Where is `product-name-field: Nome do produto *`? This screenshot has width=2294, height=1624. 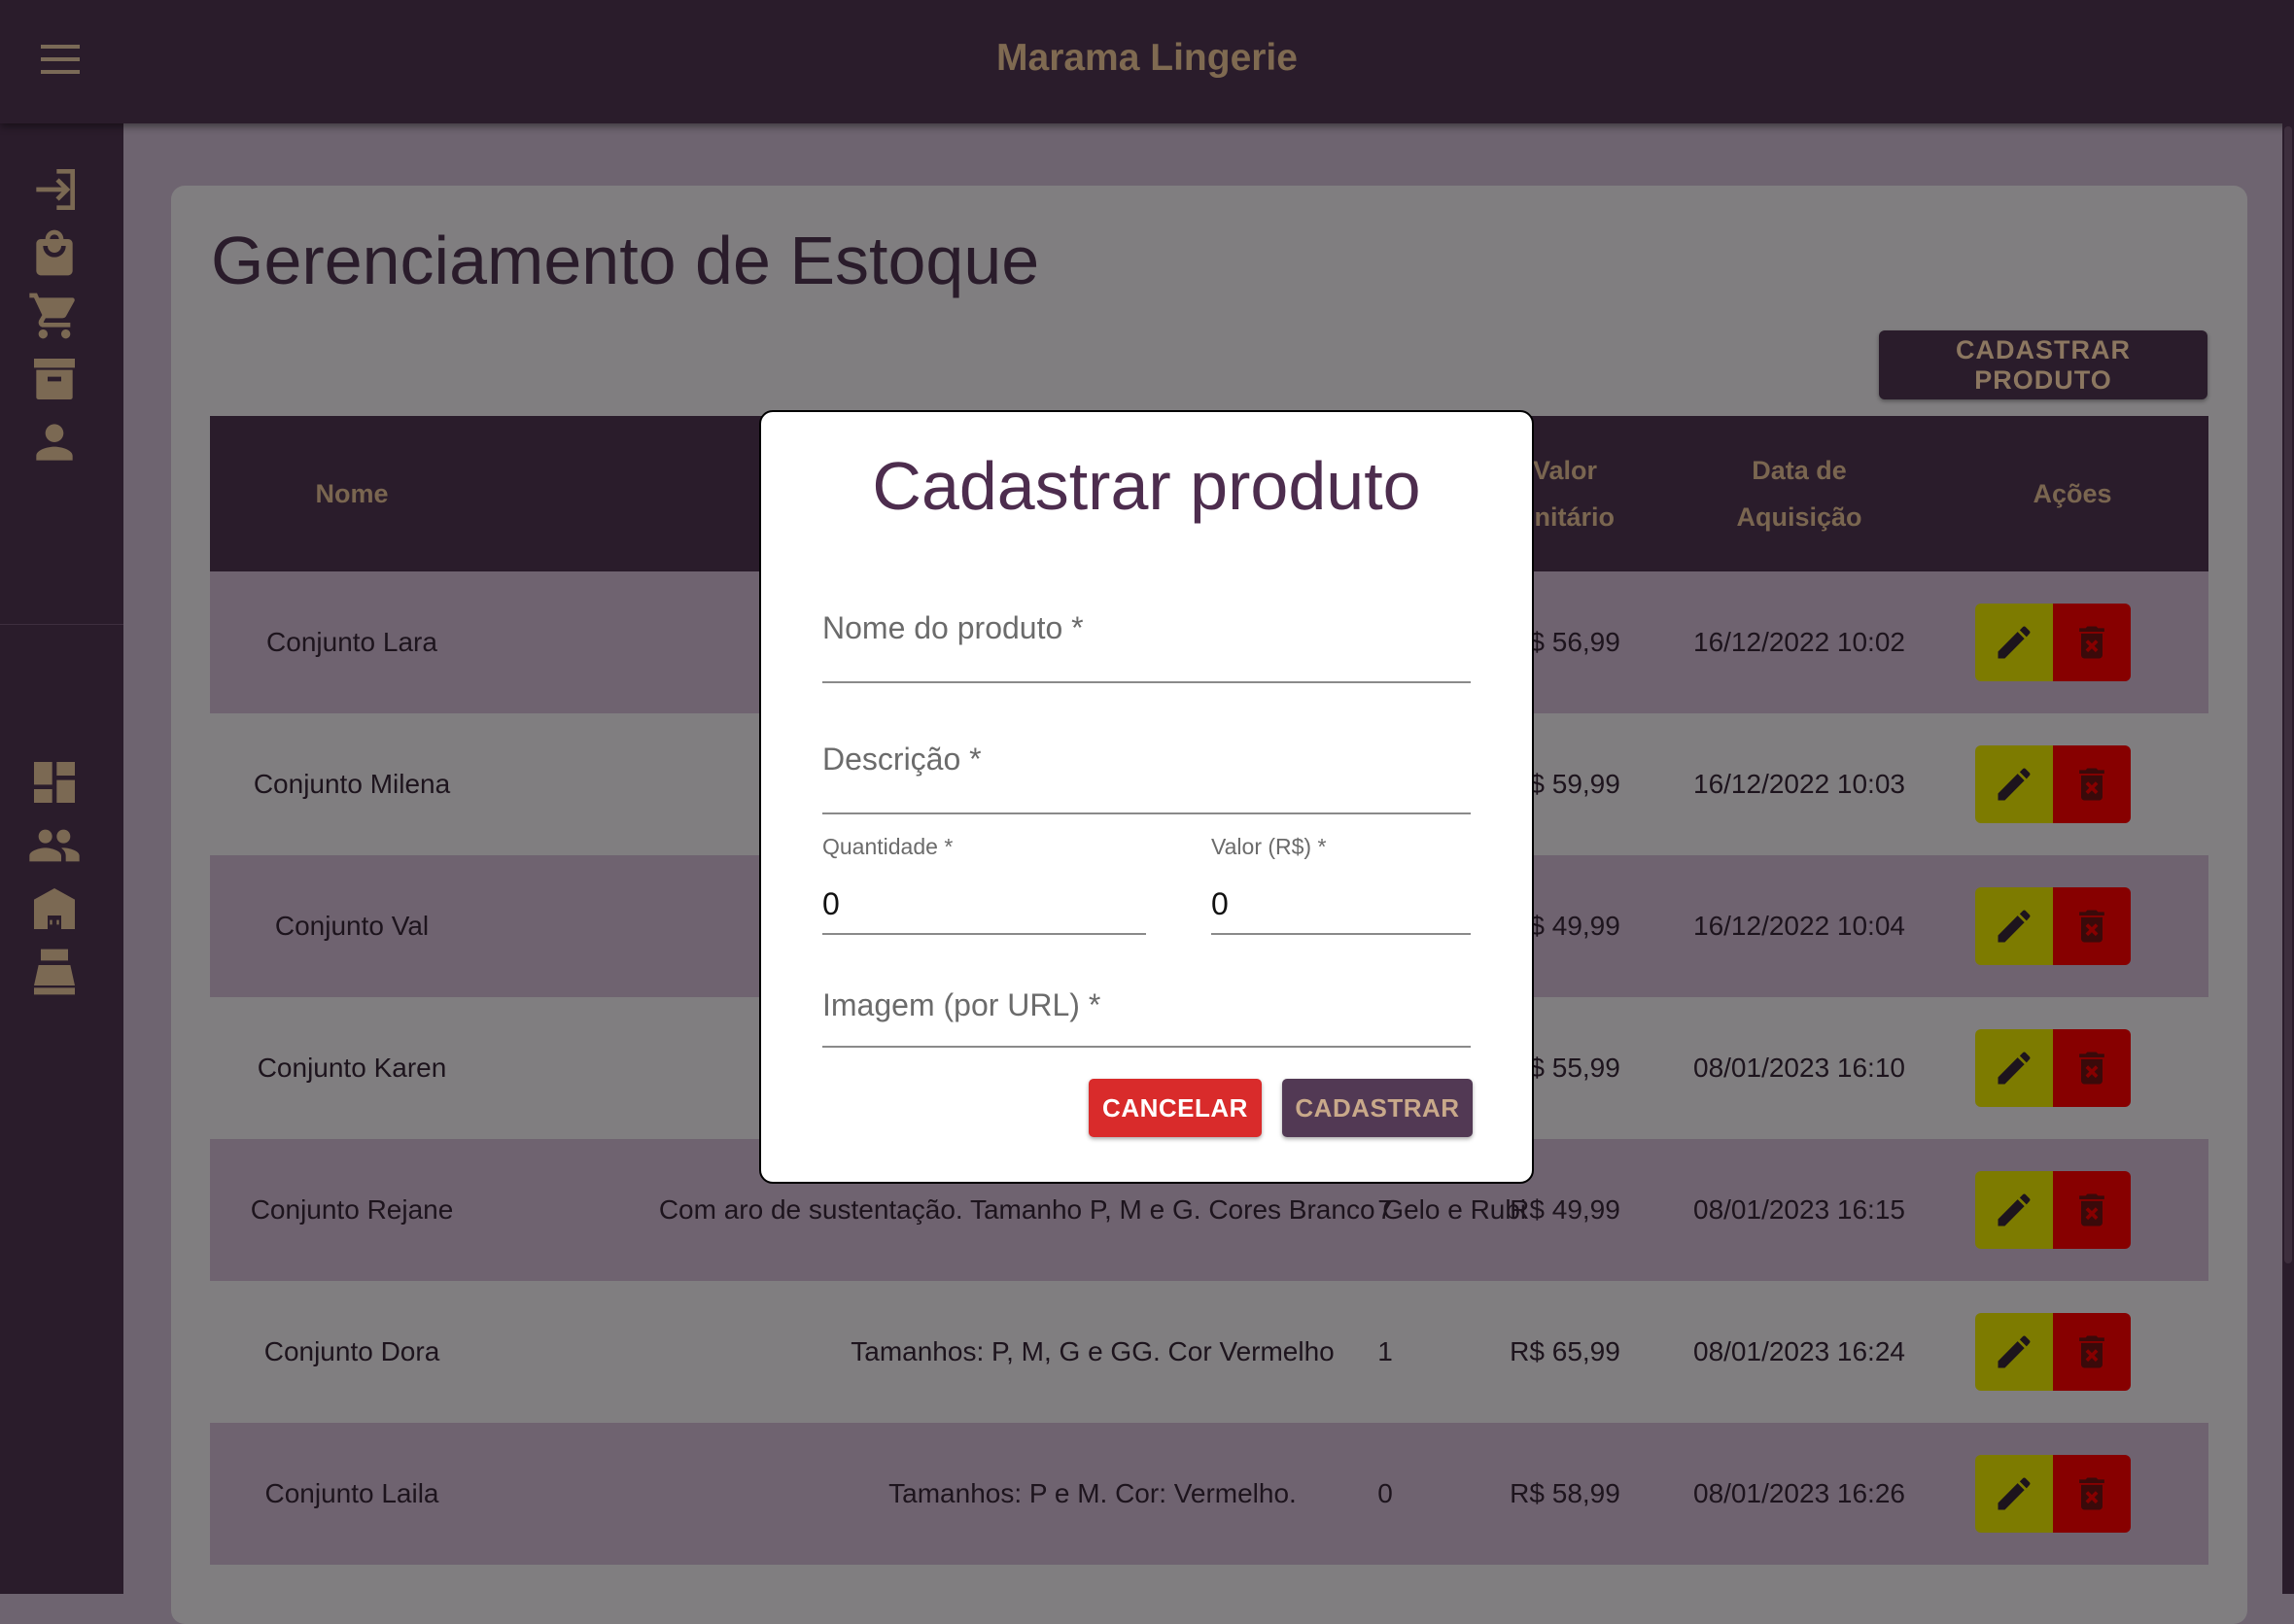
product-name-field: Nome do produto * is located at coordinates (1147, 635).